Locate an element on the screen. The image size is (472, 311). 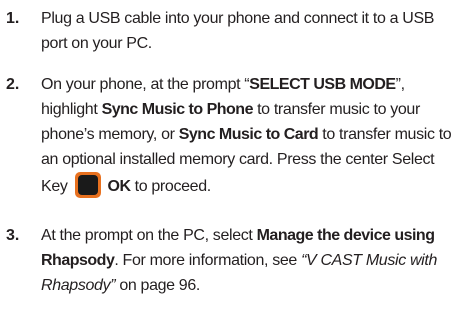
text-run: At the prompt on the PC, select is located at coordinates (149, 235).